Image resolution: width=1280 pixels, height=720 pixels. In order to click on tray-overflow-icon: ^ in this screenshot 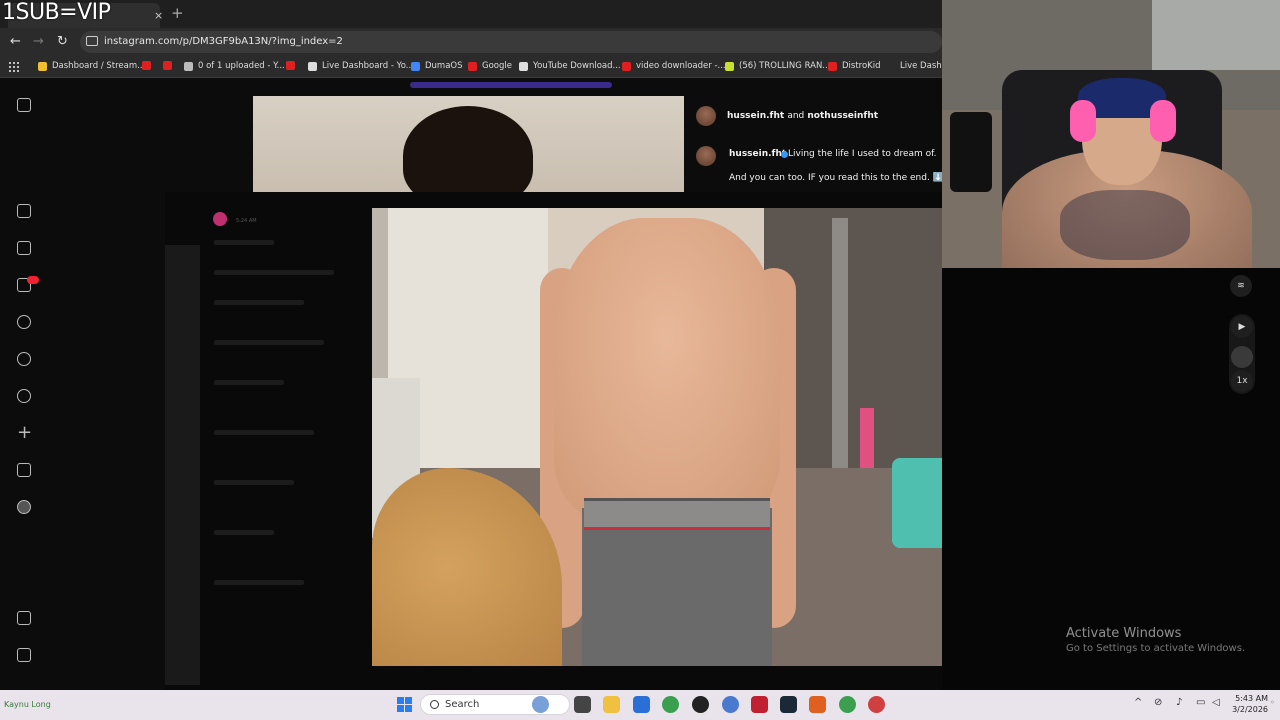, I will do `click(1138, 702)`.